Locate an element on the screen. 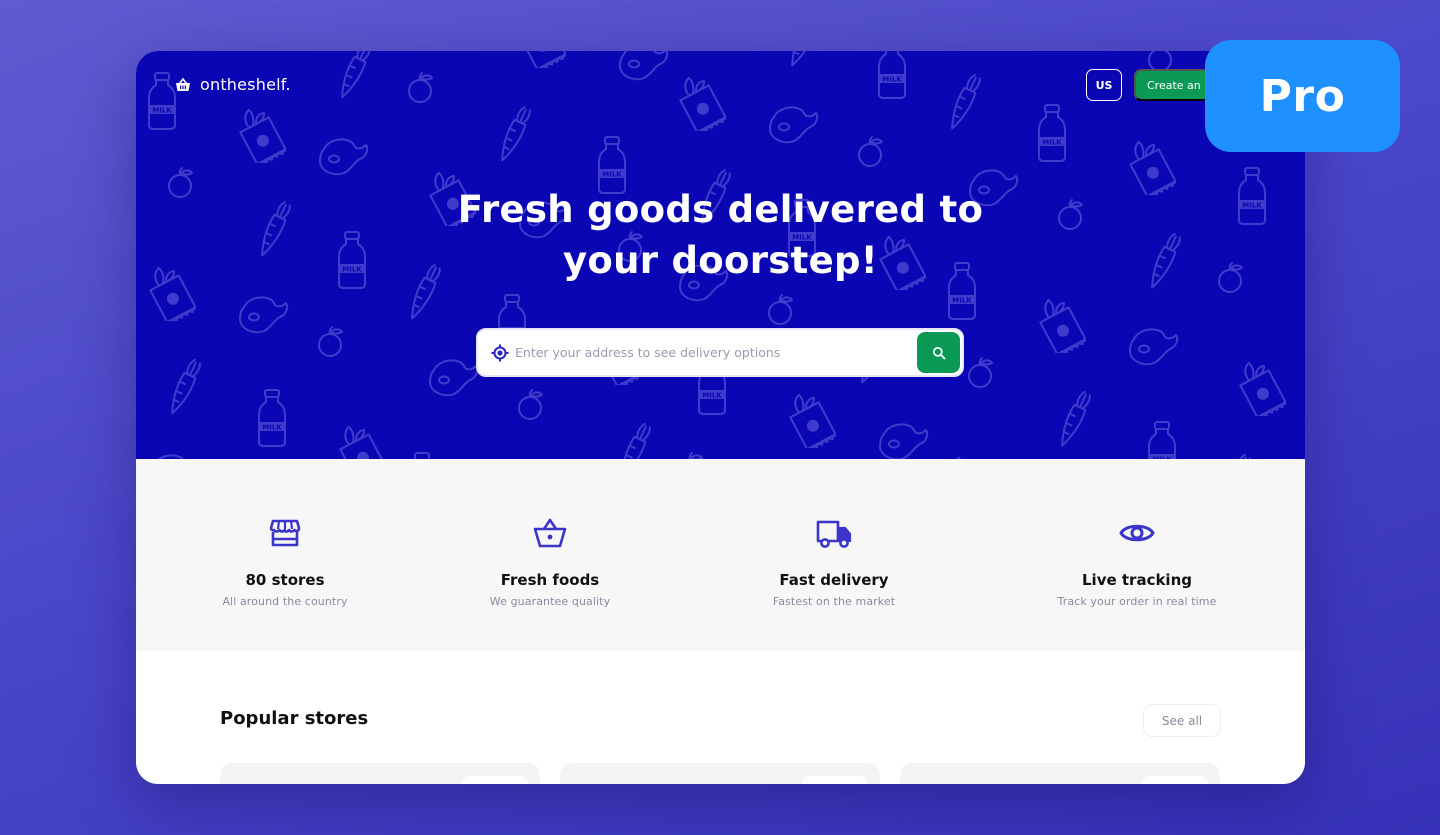  feature-fresh-foods: Fresh foods We guarantee quality is located at coordinates (550, 533).